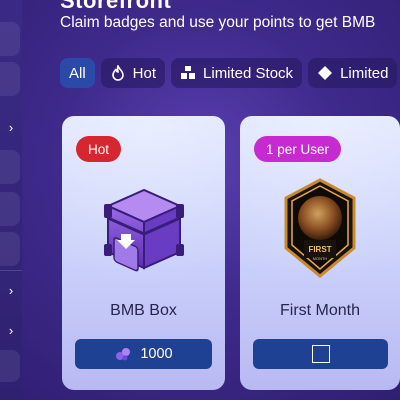 Image resolution: width=400 pixels, height=400 pixels. Describe the element at coordinates (123, 354) in the screenshot. I see `coins-icon` at that location.